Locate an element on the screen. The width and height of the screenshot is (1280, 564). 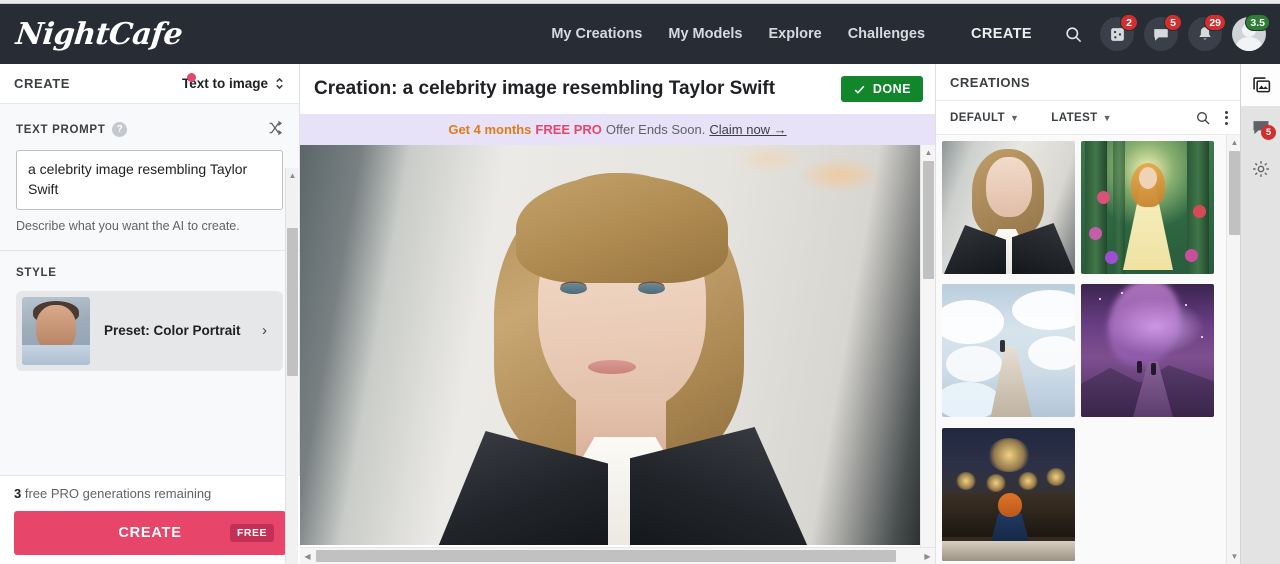
tile-head is located at coordinates (1148, 178).